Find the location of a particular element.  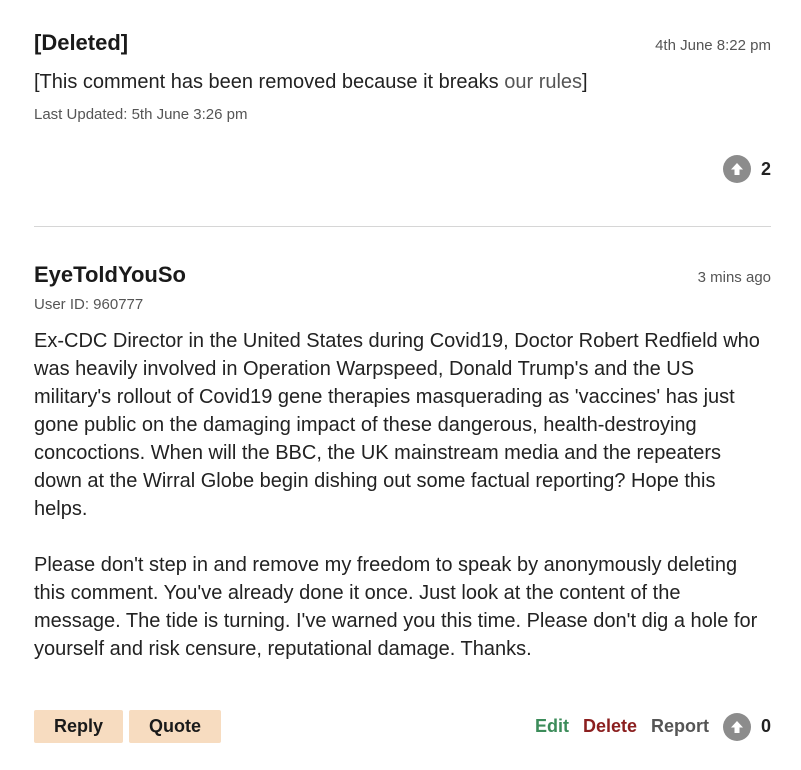

comment-author: EyeToldYouSo is located at coordinates (110, 274).